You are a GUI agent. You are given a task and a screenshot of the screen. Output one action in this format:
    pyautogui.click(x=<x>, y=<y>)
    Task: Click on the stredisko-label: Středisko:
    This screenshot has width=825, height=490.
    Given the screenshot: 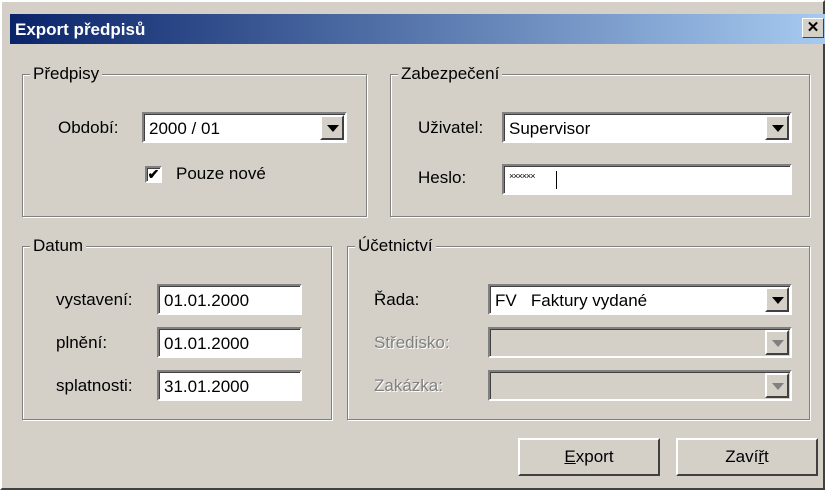 What is the action you would take?
    pyautogui.click(x=412, y=342)
    